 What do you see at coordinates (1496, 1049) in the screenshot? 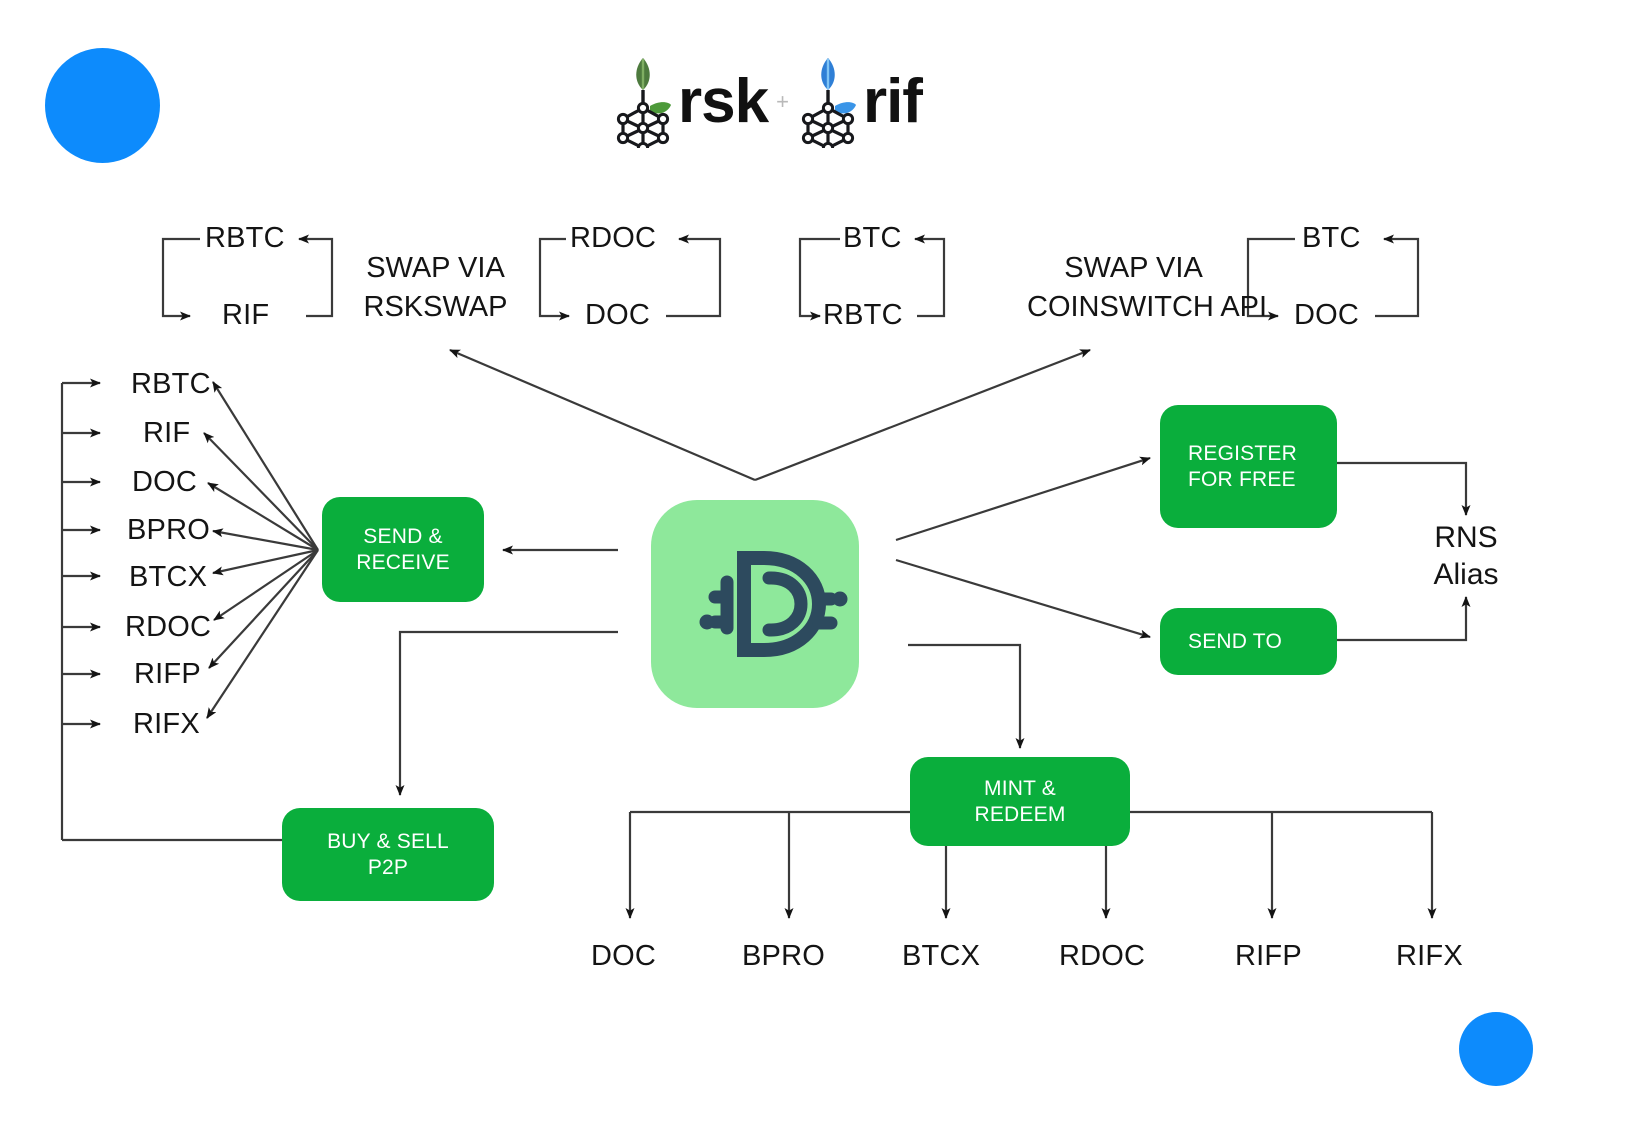
I see `decorative-blue-circle-bottom-right` at bounding box center [1496, 1049].